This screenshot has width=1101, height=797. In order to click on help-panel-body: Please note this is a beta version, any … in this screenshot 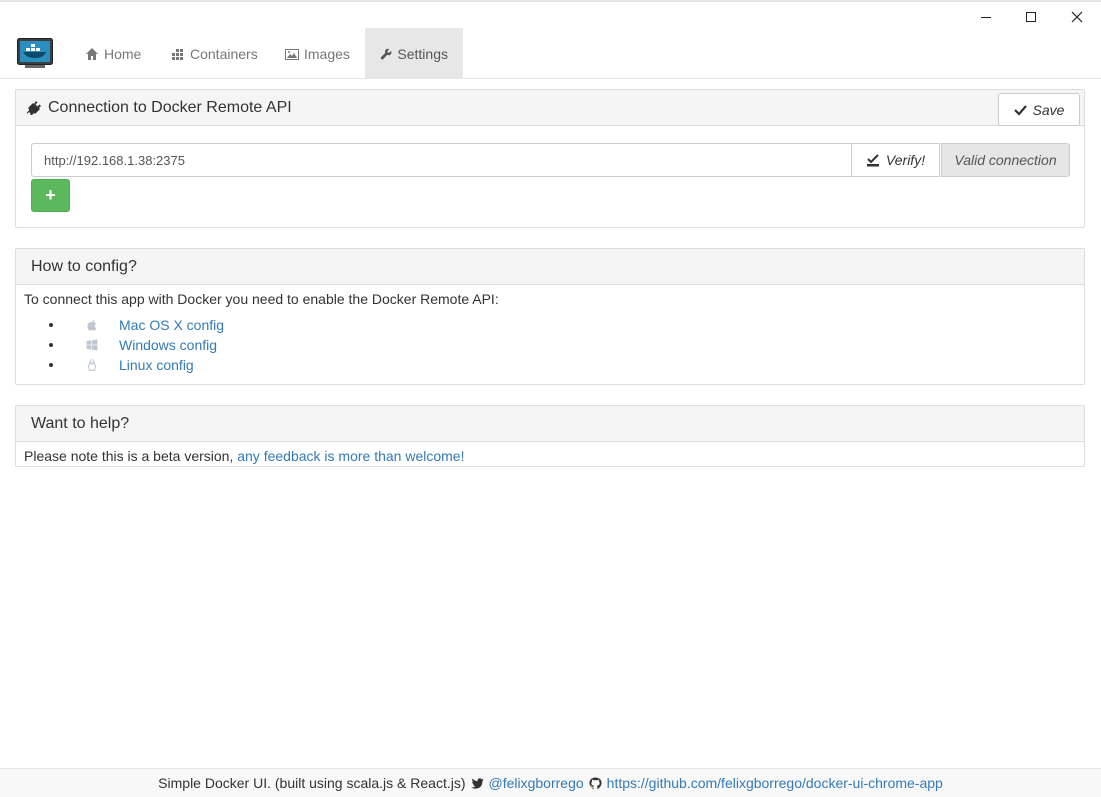, I will do `click(550, 456)`.